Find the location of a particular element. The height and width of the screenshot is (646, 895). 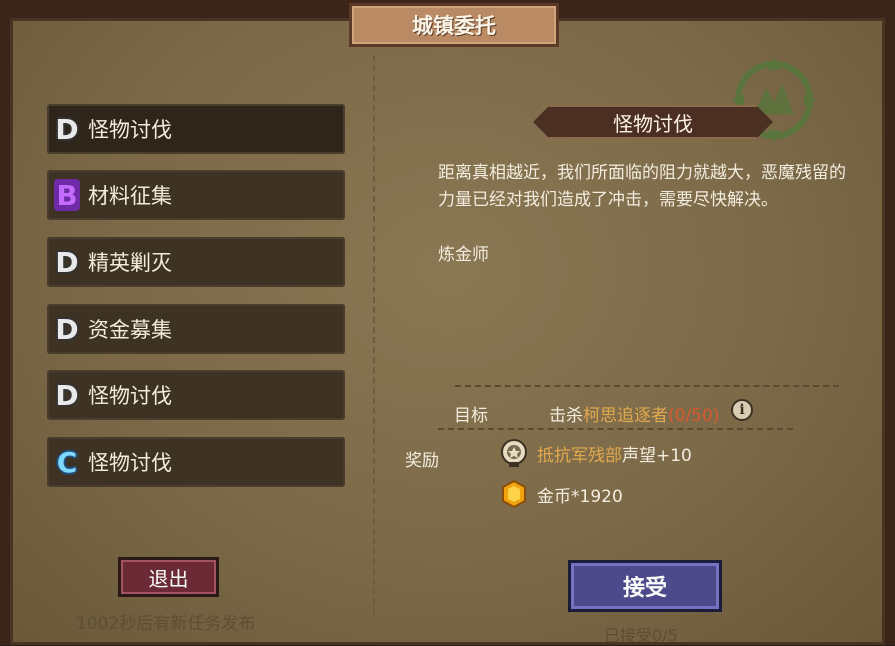

quest-issuer: 炼金师 is located at coordinates (463, 255).